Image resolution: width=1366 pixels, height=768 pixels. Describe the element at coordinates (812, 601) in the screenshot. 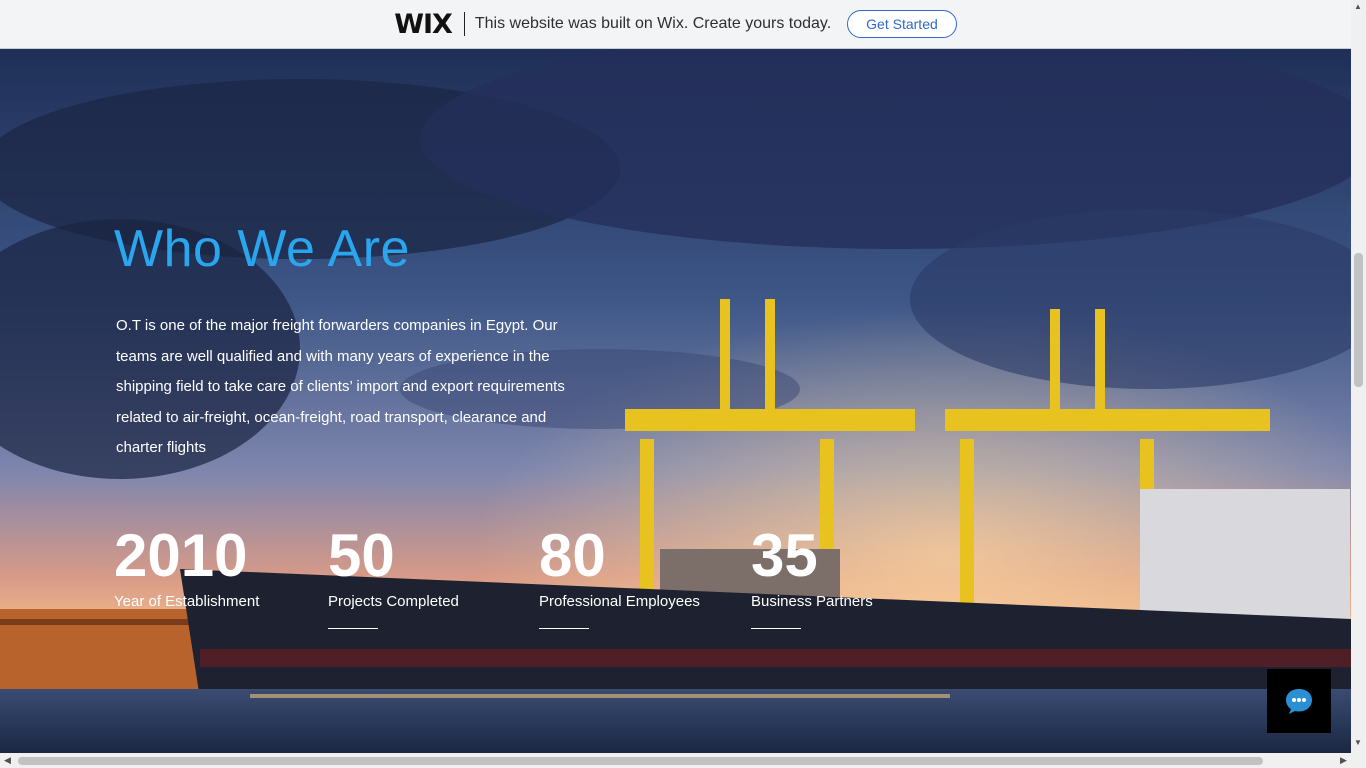

I see `stat-label: Business Partners` at that location.